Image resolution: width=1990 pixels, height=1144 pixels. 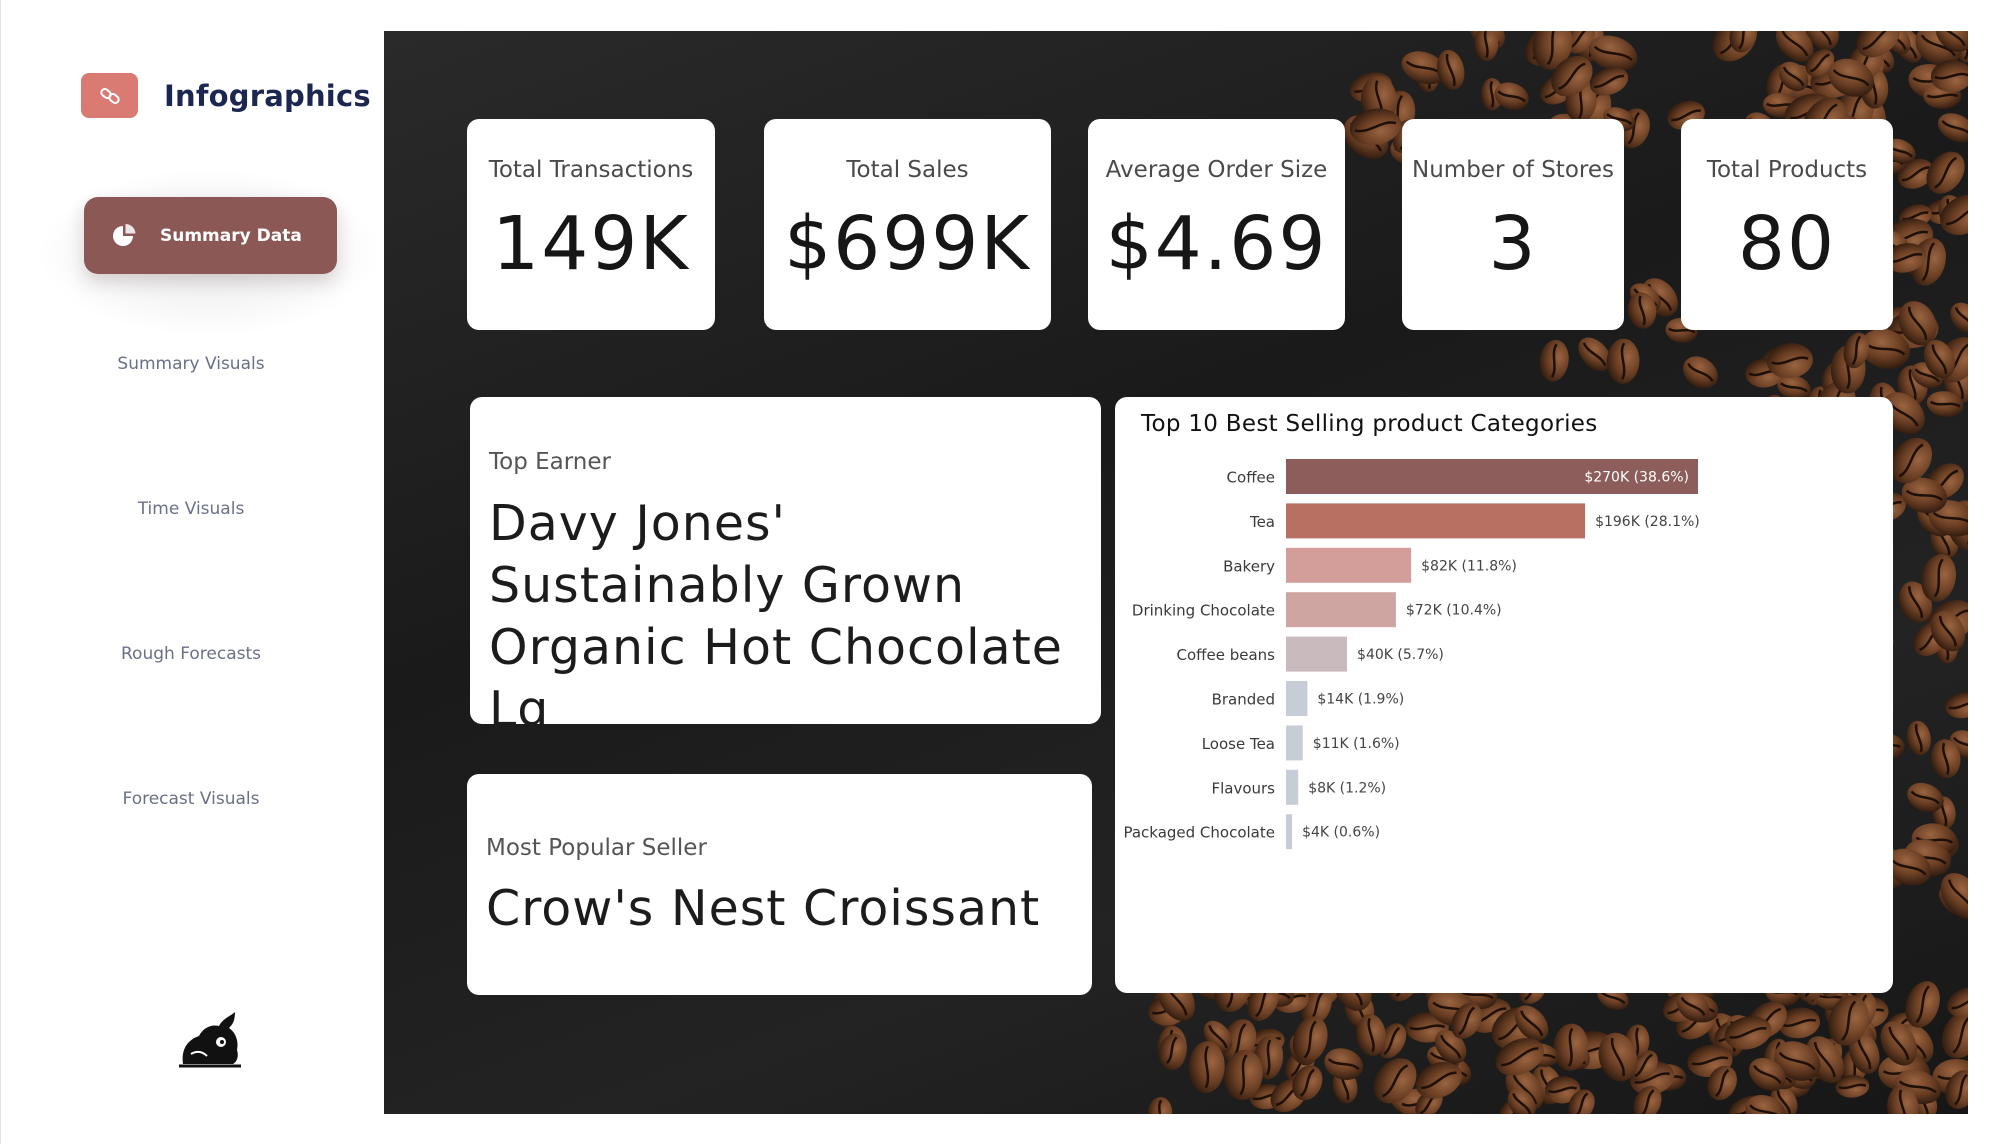 What do you see at coordinates (1787, 170) in the screenshot?
I see `kpi-label: Total Products` at bounding box center [1787, 170].